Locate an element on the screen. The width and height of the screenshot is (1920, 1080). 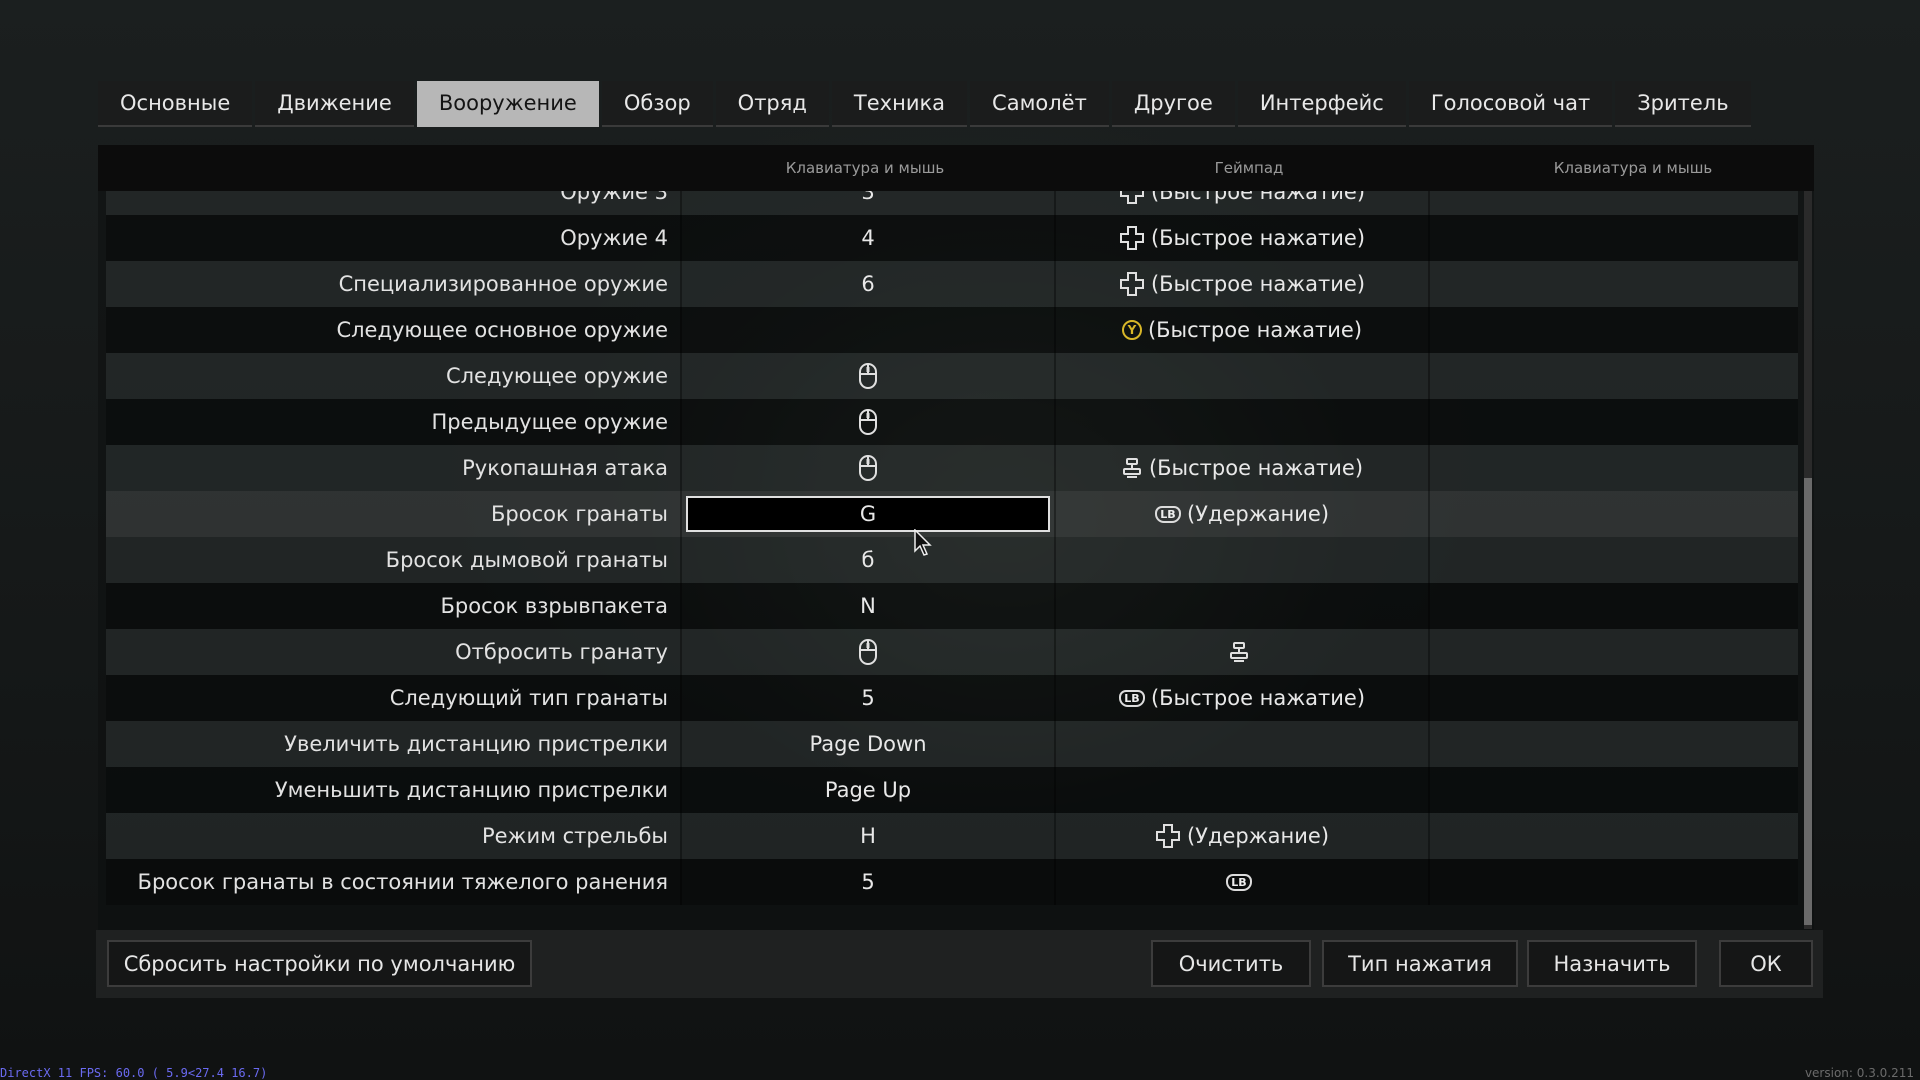
gamepad-binding: Y (Быстрое нажатие) is located at coordinates (1242, 330).